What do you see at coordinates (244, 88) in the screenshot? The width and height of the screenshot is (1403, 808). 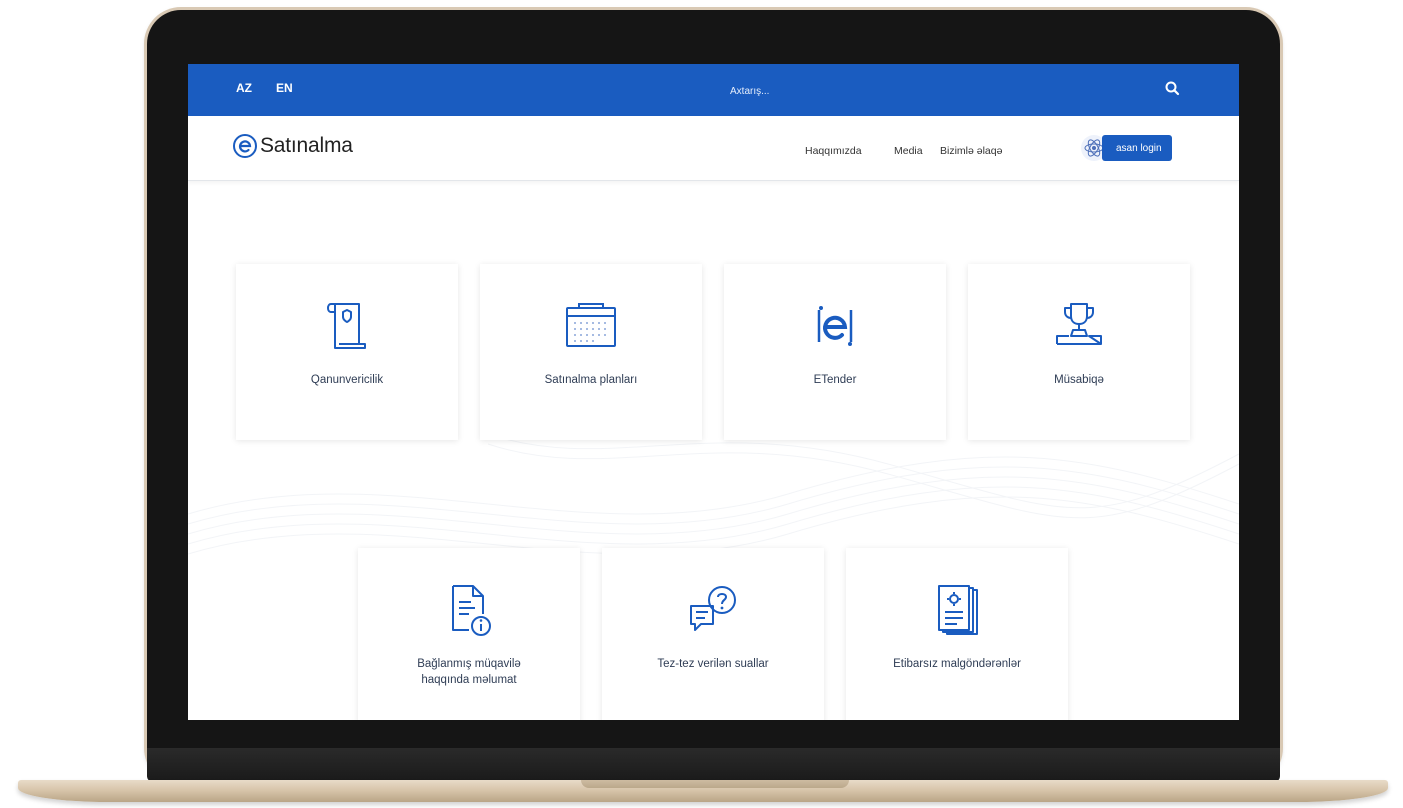 I see `lang-az: AZ` at bounding box center [244, 88].